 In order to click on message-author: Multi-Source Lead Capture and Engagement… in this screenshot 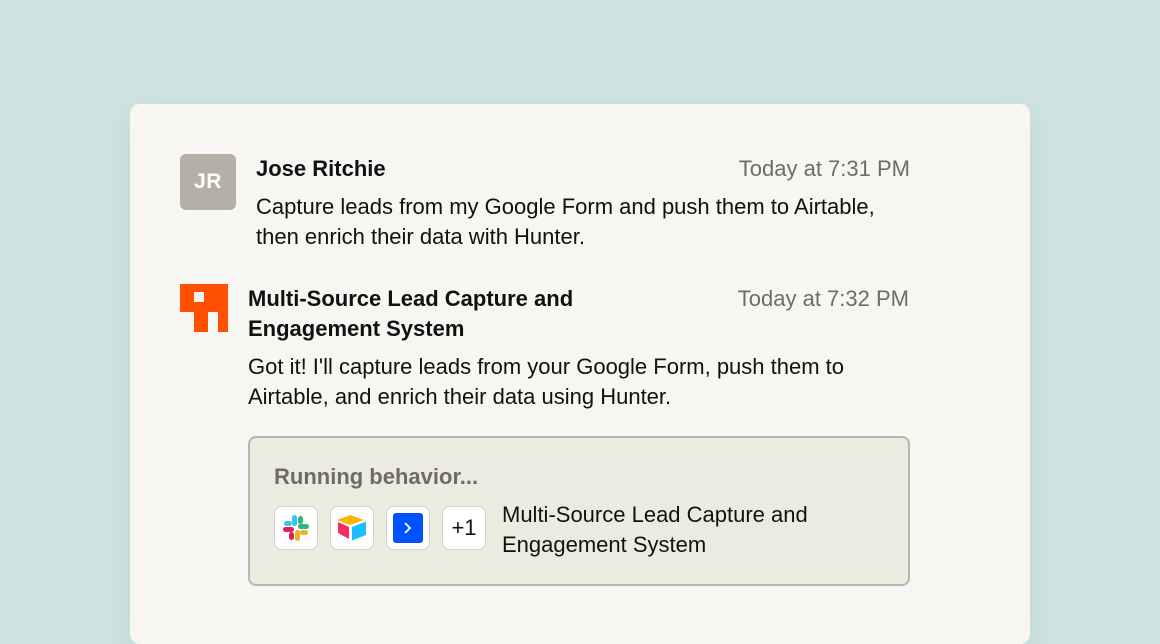, I will do `click(411, 313)`.